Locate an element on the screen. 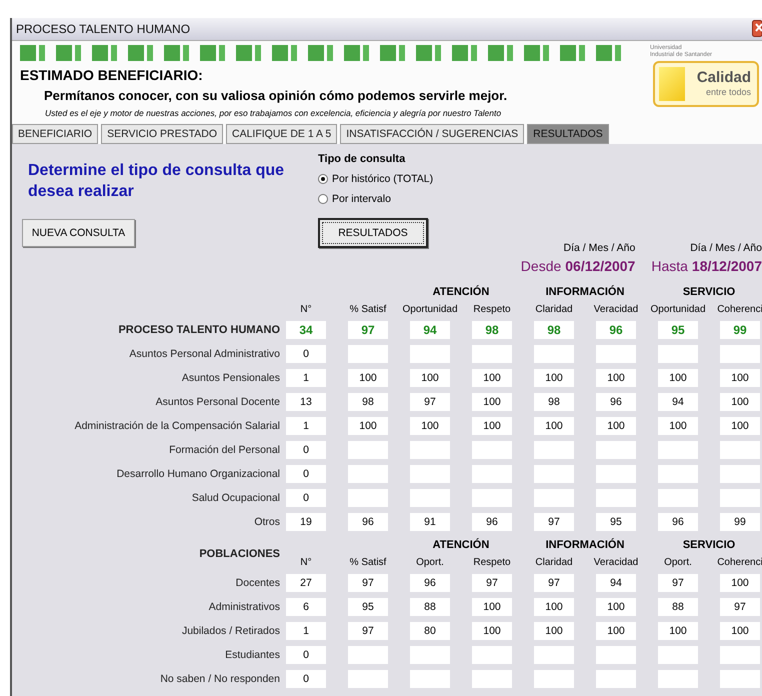  tab: SERVICIO PRESTADO is located at coordinates (162, 134).